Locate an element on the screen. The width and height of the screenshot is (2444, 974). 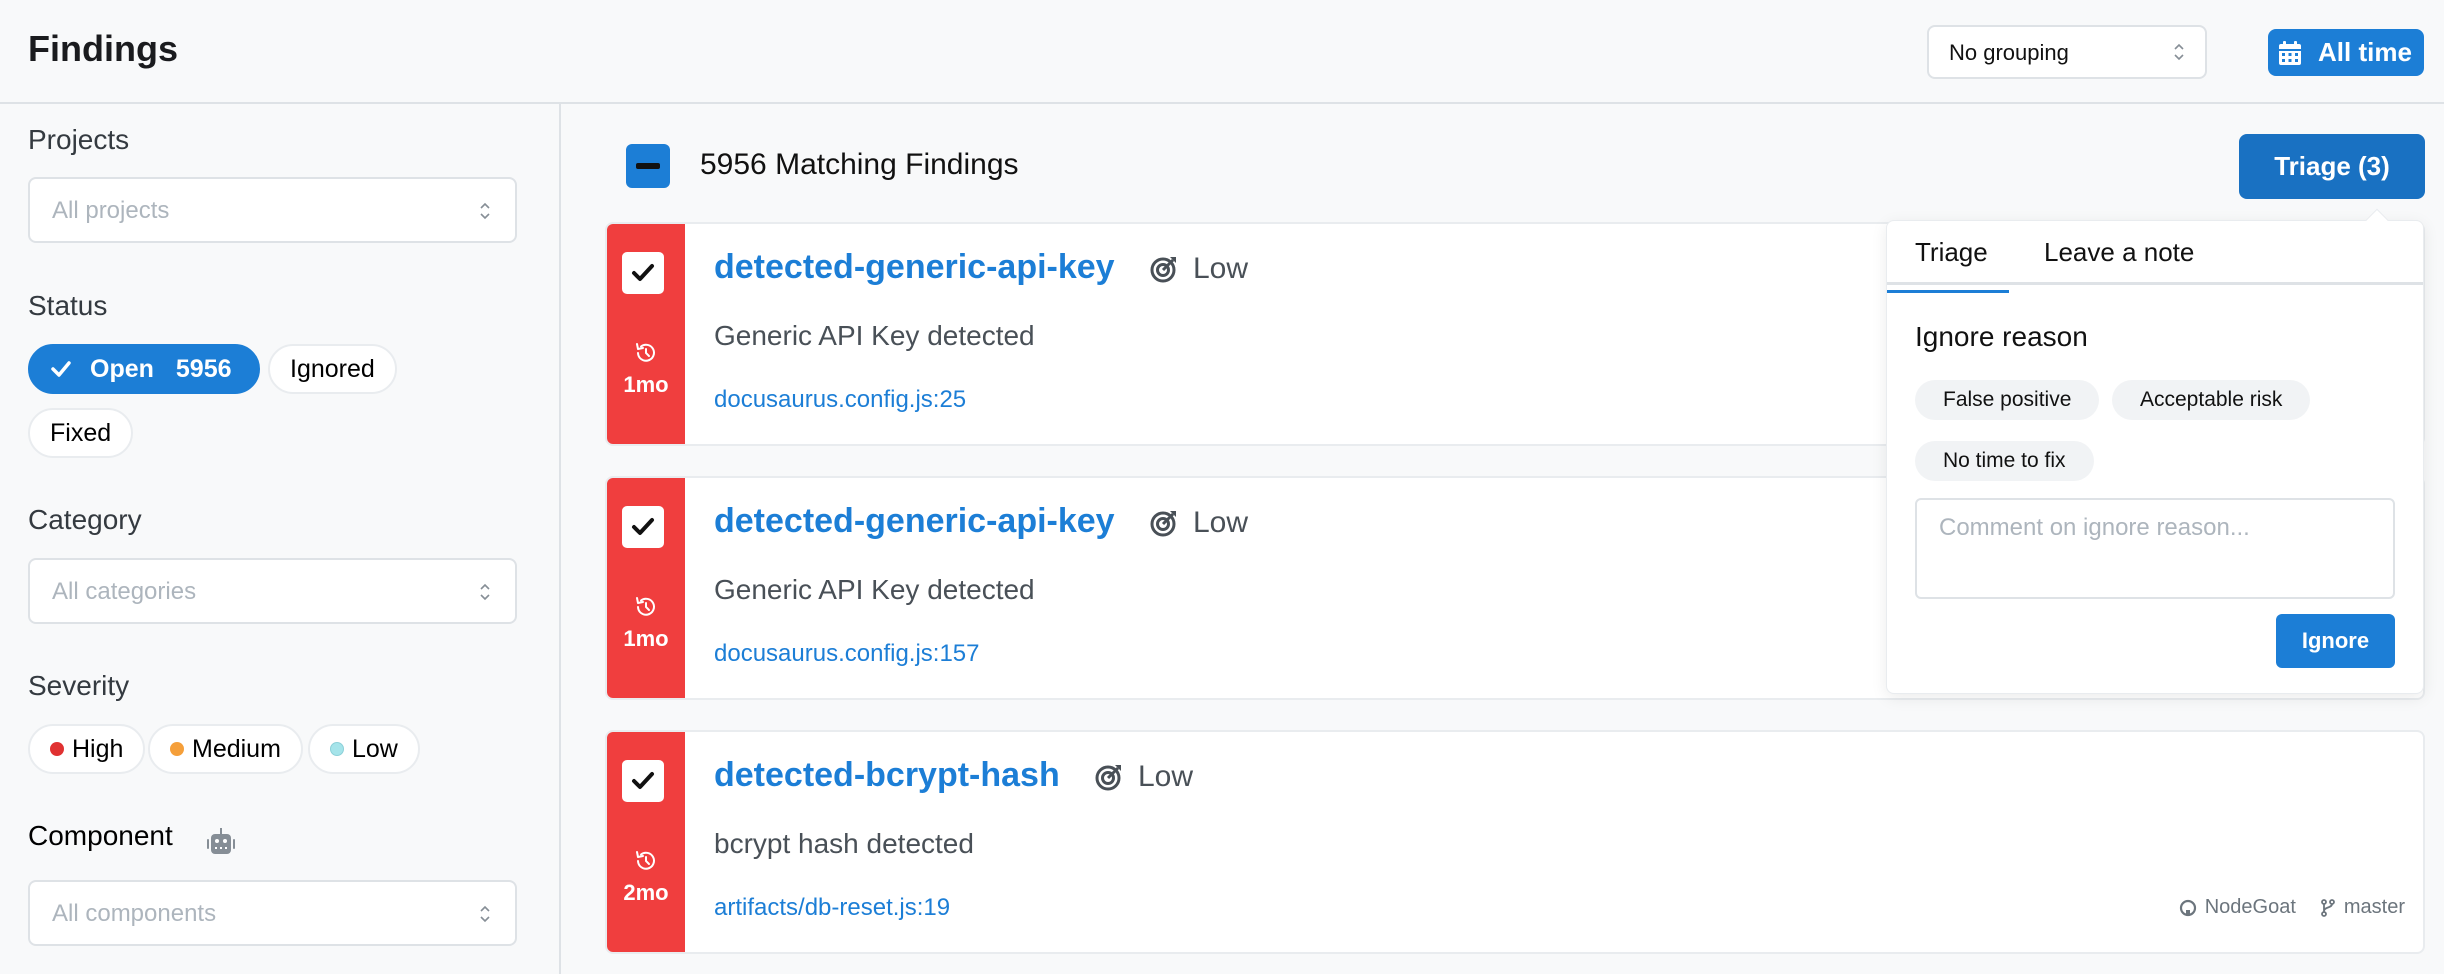
severity-label: Severity is located at coordinates (79, 685).